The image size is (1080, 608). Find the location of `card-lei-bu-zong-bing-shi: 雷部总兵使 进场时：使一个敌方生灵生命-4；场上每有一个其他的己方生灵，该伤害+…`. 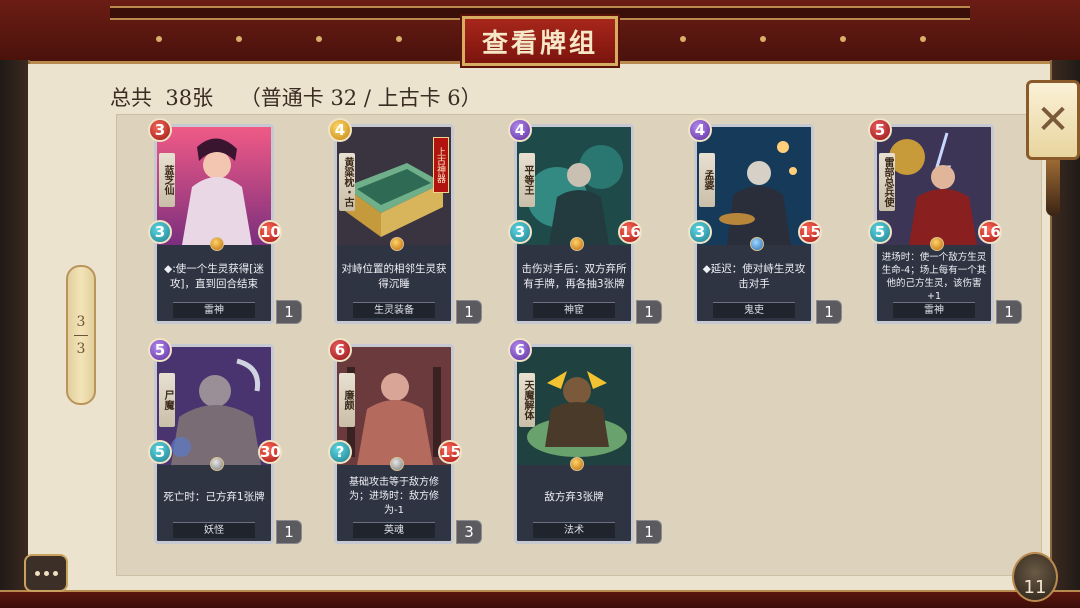

card-lei-bu-zong-bing-shi: 雷部总兵使 进场时：使一个敌方生灵生命-4；场上每有一个其他的己方生灵，该伤害+… is located at coordinates (945, 221).